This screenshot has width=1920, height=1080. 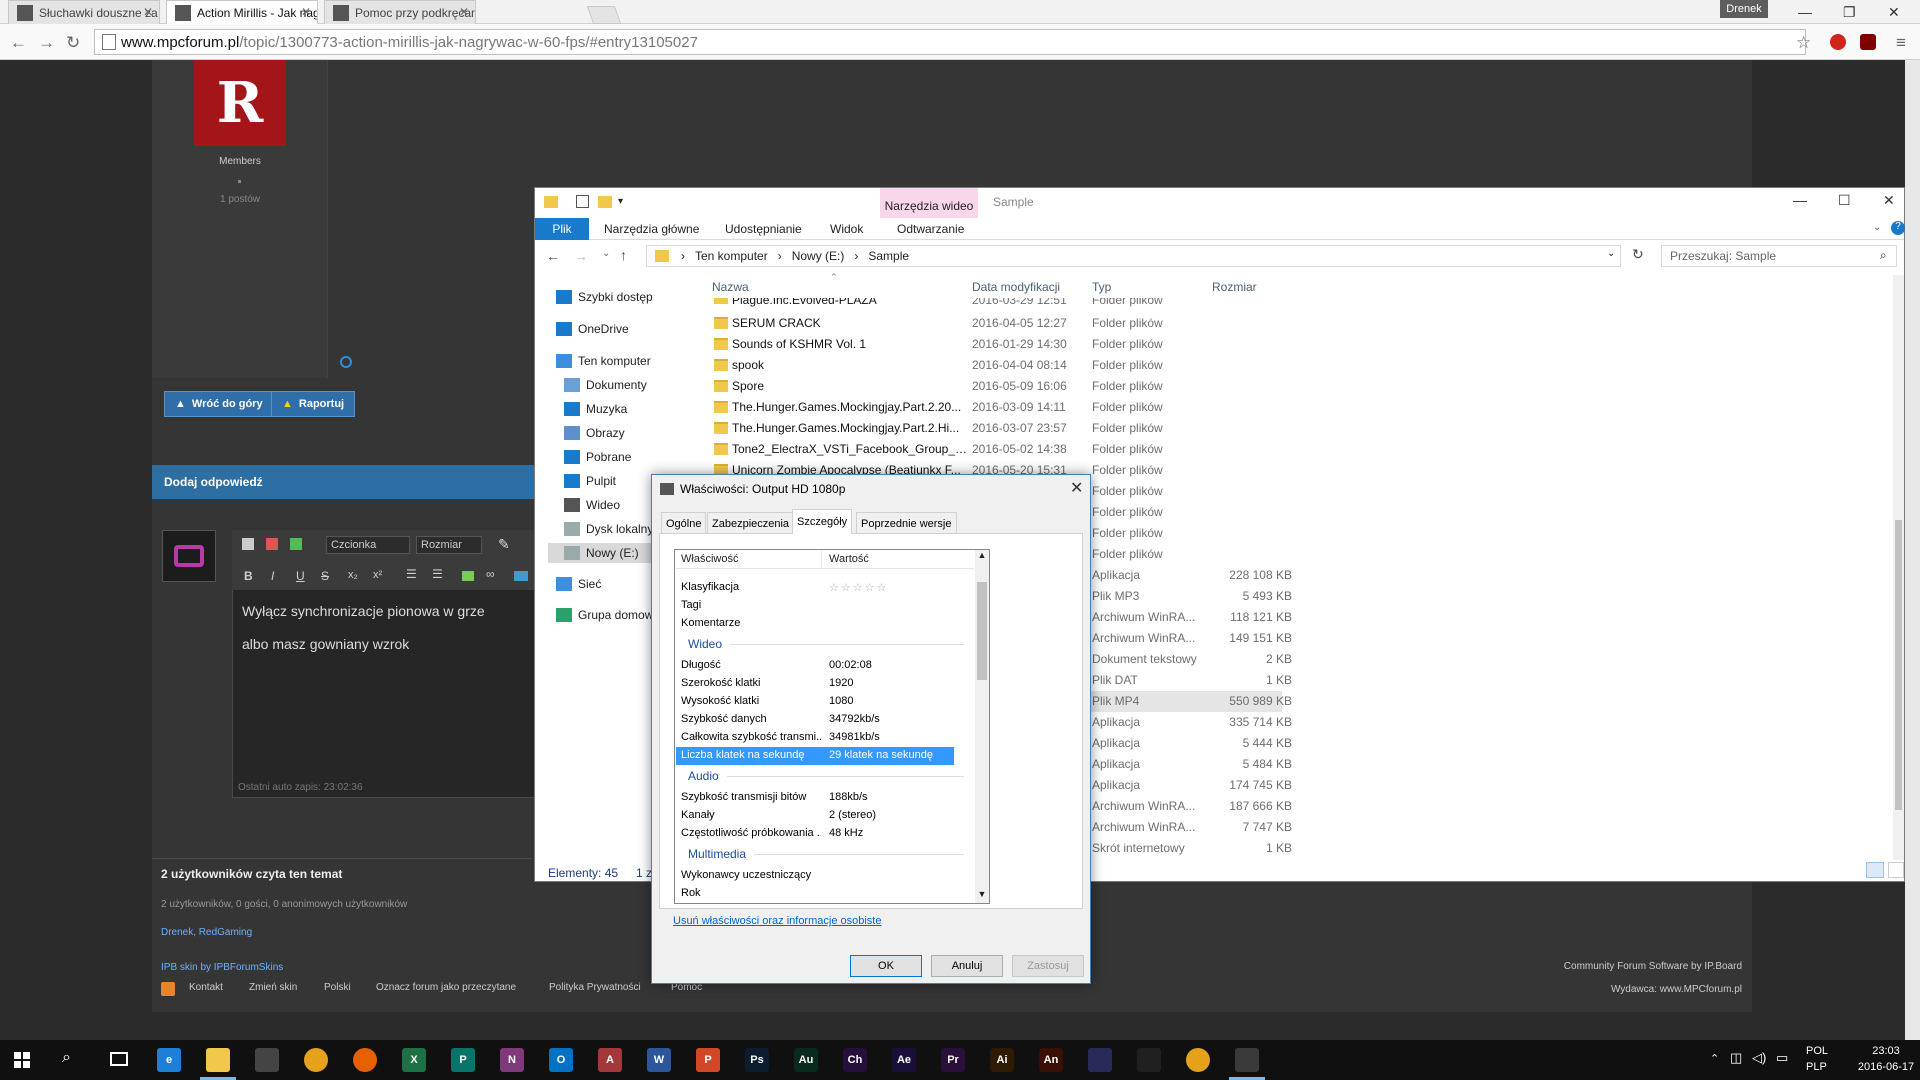 I want to click on property-row: Kanały 2 (stereo), so click(x=815, y=816).